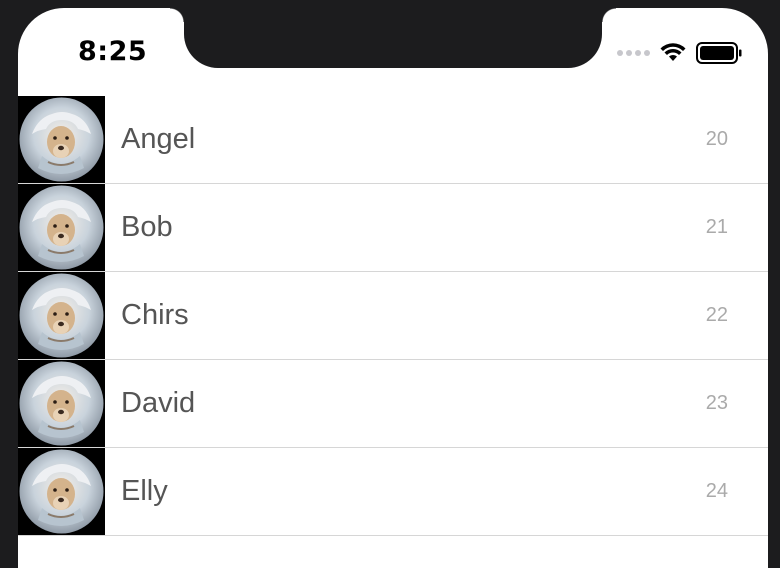  Describe the element at coordinates (158, 139) in the screenshot. I see `item-name: Angel` at that location.